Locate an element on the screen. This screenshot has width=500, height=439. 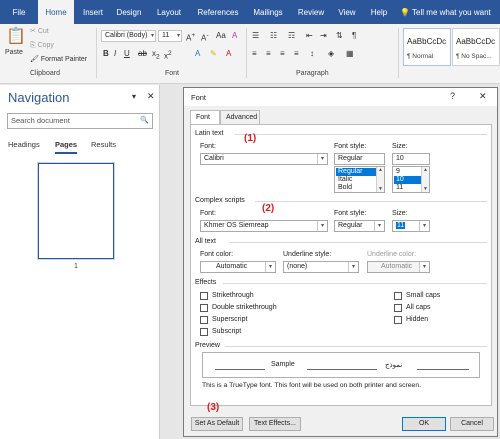
italic-icon: I is located at coordinates (115, 54).